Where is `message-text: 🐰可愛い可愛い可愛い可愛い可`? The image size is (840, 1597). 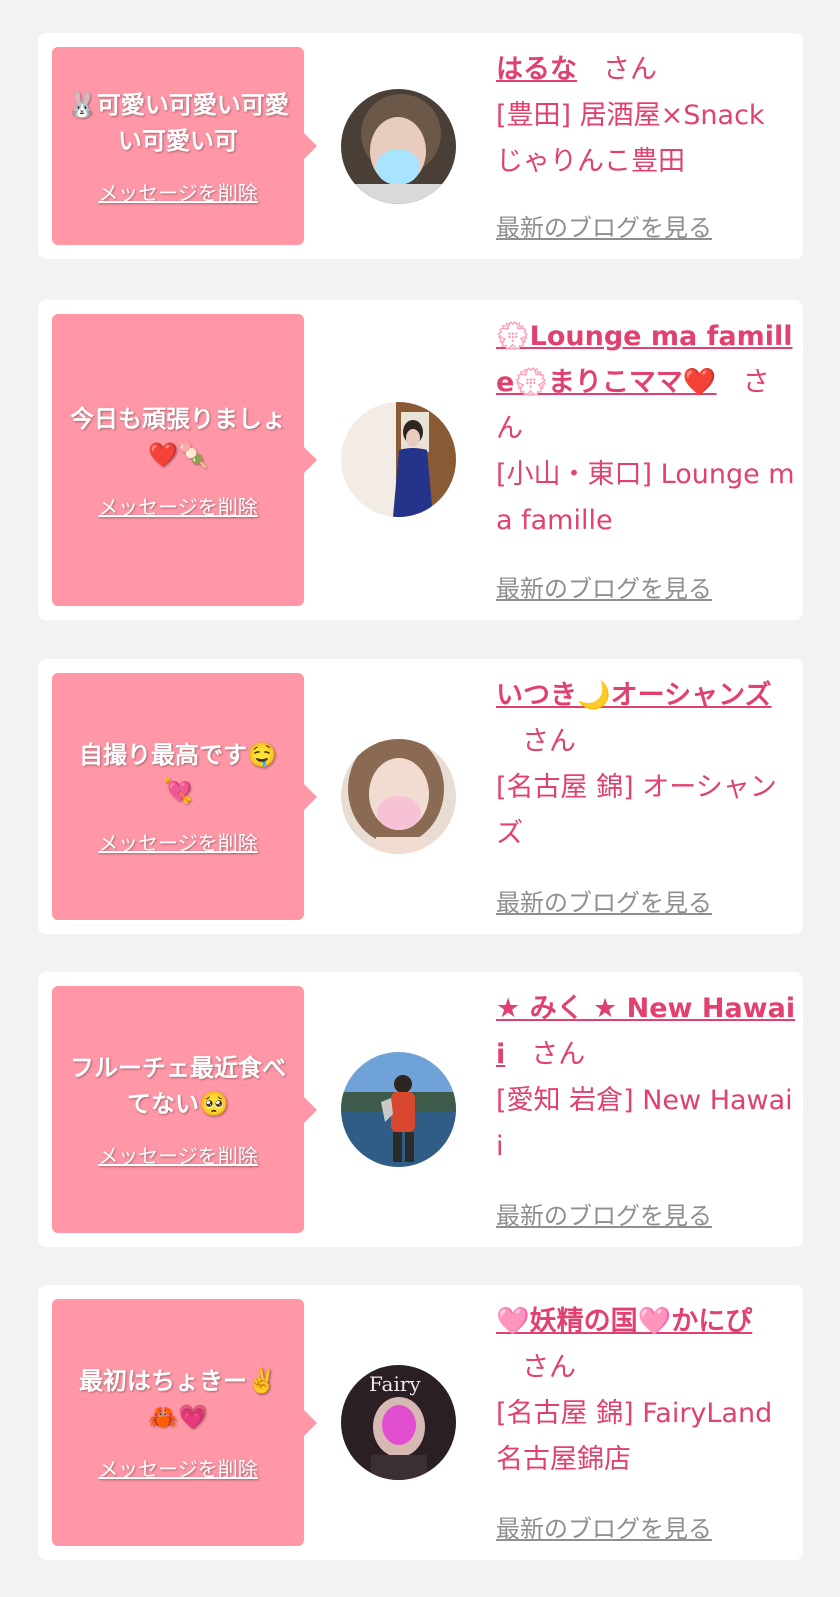
message-text: 🐰可愛い可愛い可愛い可愛い可 is located at coordinates (178, 122).